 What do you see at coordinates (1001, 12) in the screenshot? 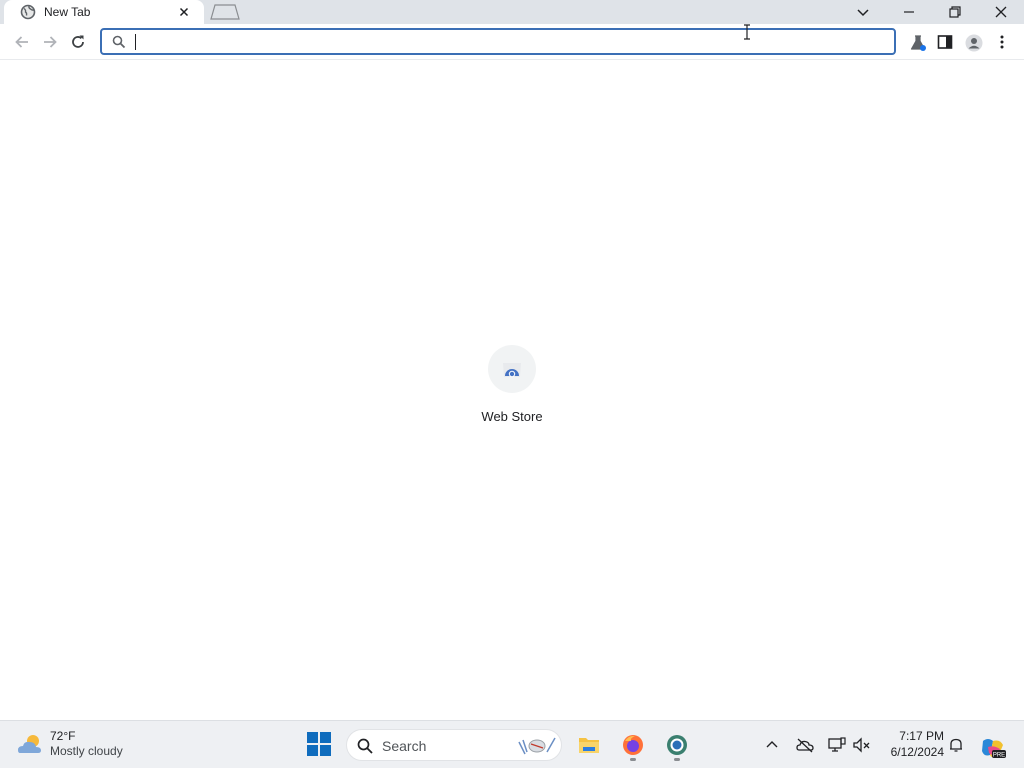
I see `close-window-button` at bounding box center [1001, 12].